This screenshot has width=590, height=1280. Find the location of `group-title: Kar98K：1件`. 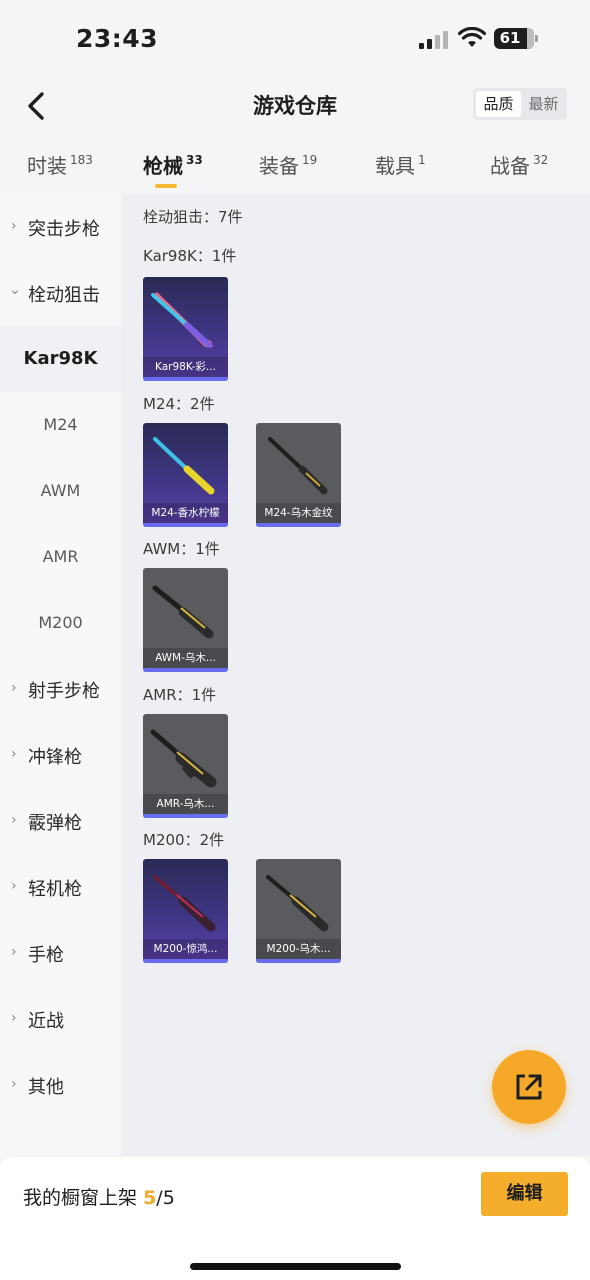

group-title: Kar98K：1件 is located at coordinates (190, 256).